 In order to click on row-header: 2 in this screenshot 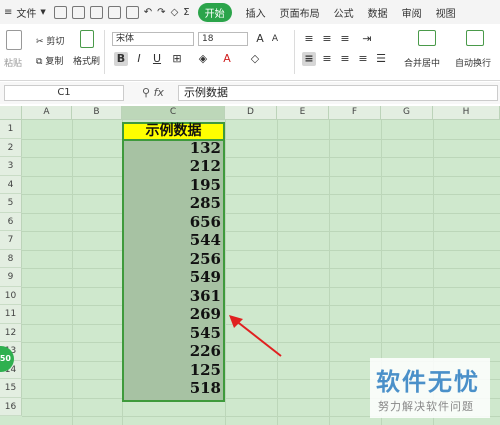, I will do `click(11, 147)`.